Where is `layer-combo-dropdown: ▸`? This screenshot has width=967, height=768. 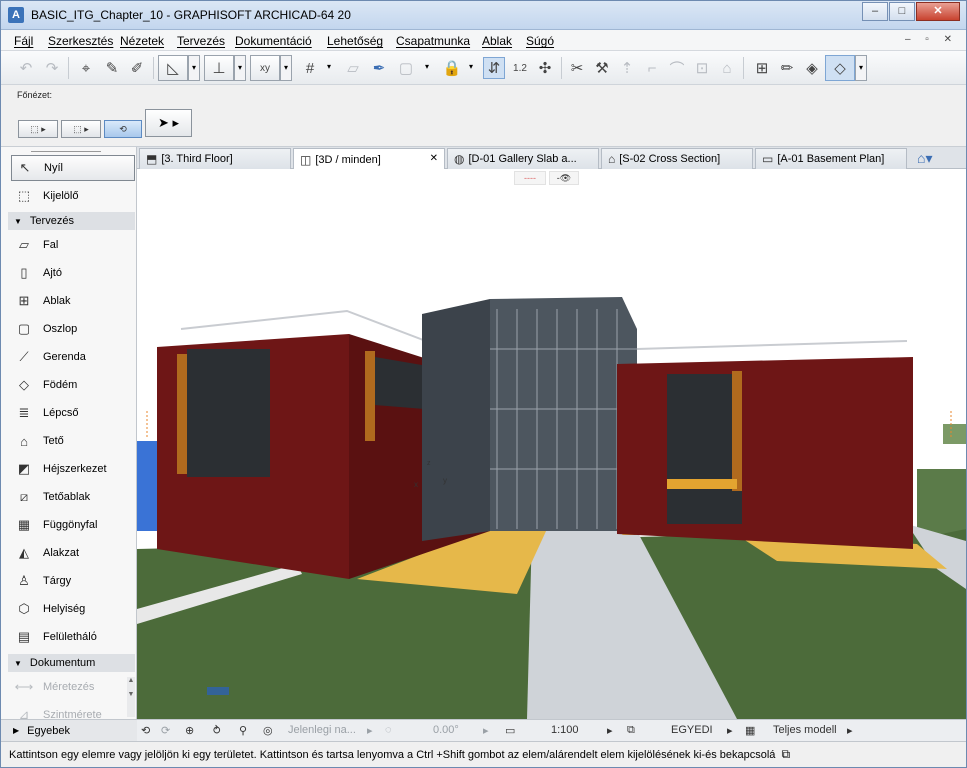
layer-combo-dropdown: ▸ is located at coordinates (730, 730).